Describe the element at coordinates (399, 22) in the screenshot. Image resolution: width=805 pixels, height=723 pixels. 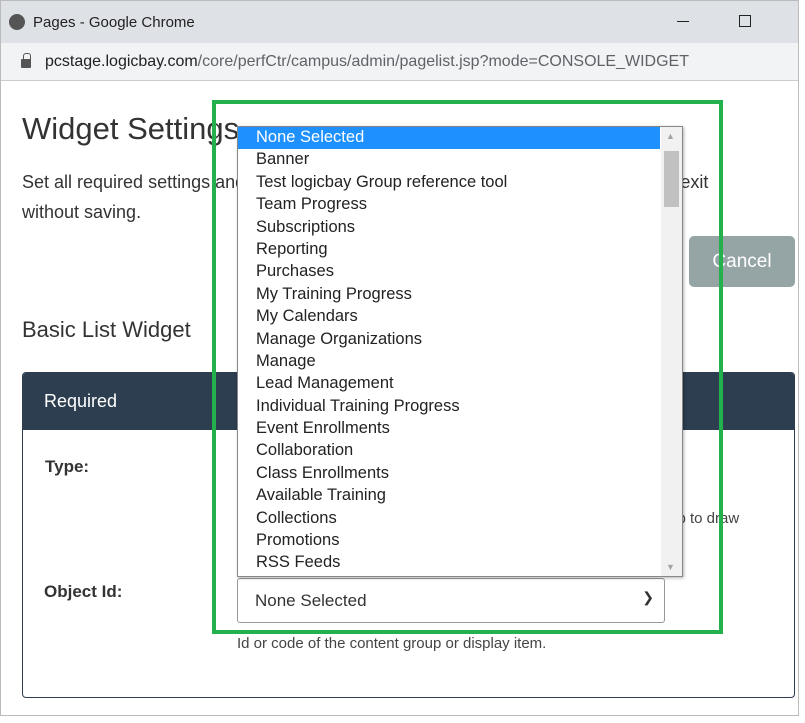
I see `title-bar: Pages - Google Chrome` at that location.